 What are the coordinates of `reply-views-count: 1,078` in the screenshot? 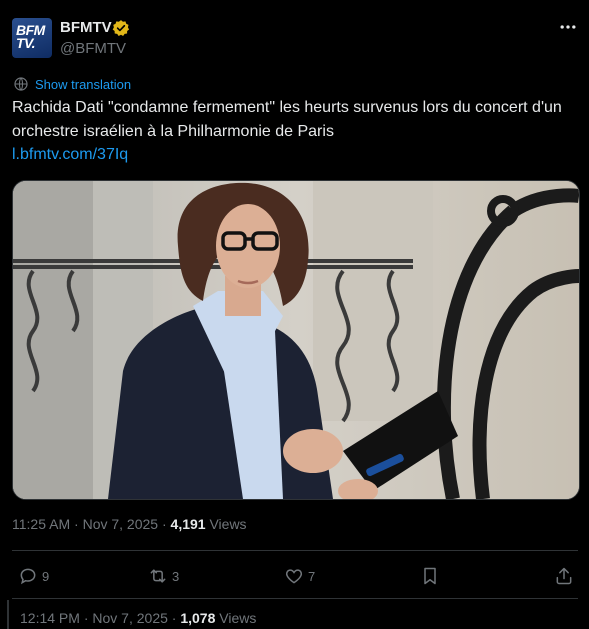 It's located at (198, 618).